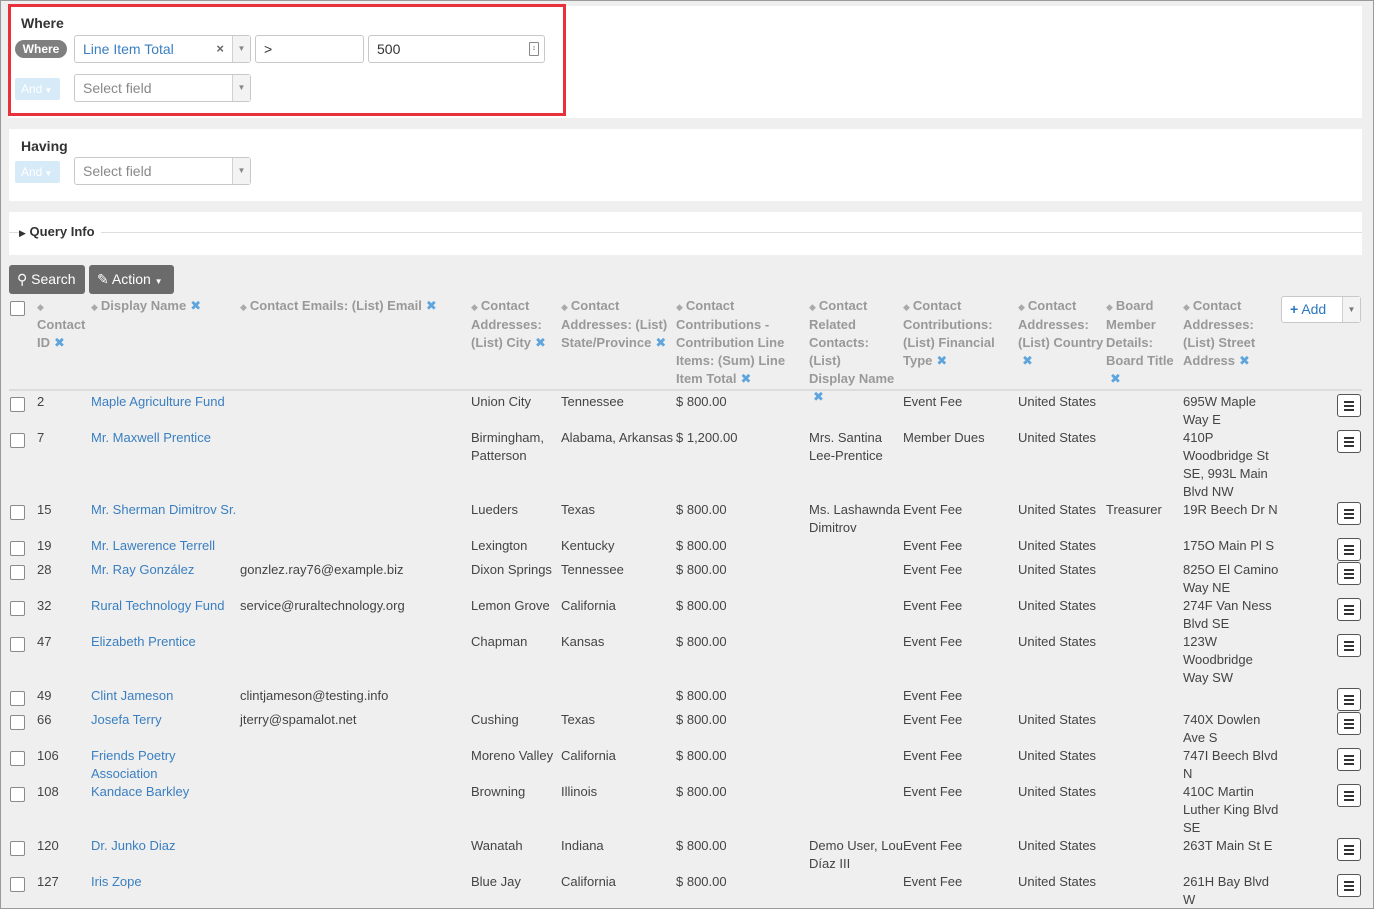 This screenshot has width=1374, height=909. Describe the element at coordinates (117, 88) in the screenshot. I see `where-add-field-placeholder: Select field` at that location.